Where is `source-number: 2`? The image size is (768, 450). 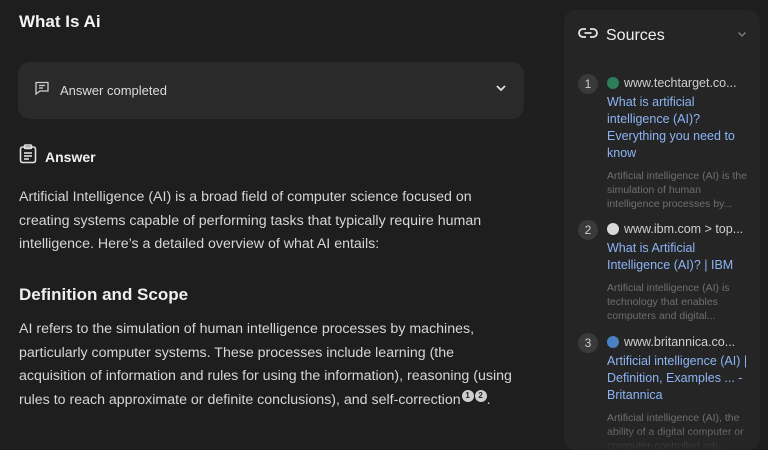
source-number: 2 is located at coordinates (588, 230).